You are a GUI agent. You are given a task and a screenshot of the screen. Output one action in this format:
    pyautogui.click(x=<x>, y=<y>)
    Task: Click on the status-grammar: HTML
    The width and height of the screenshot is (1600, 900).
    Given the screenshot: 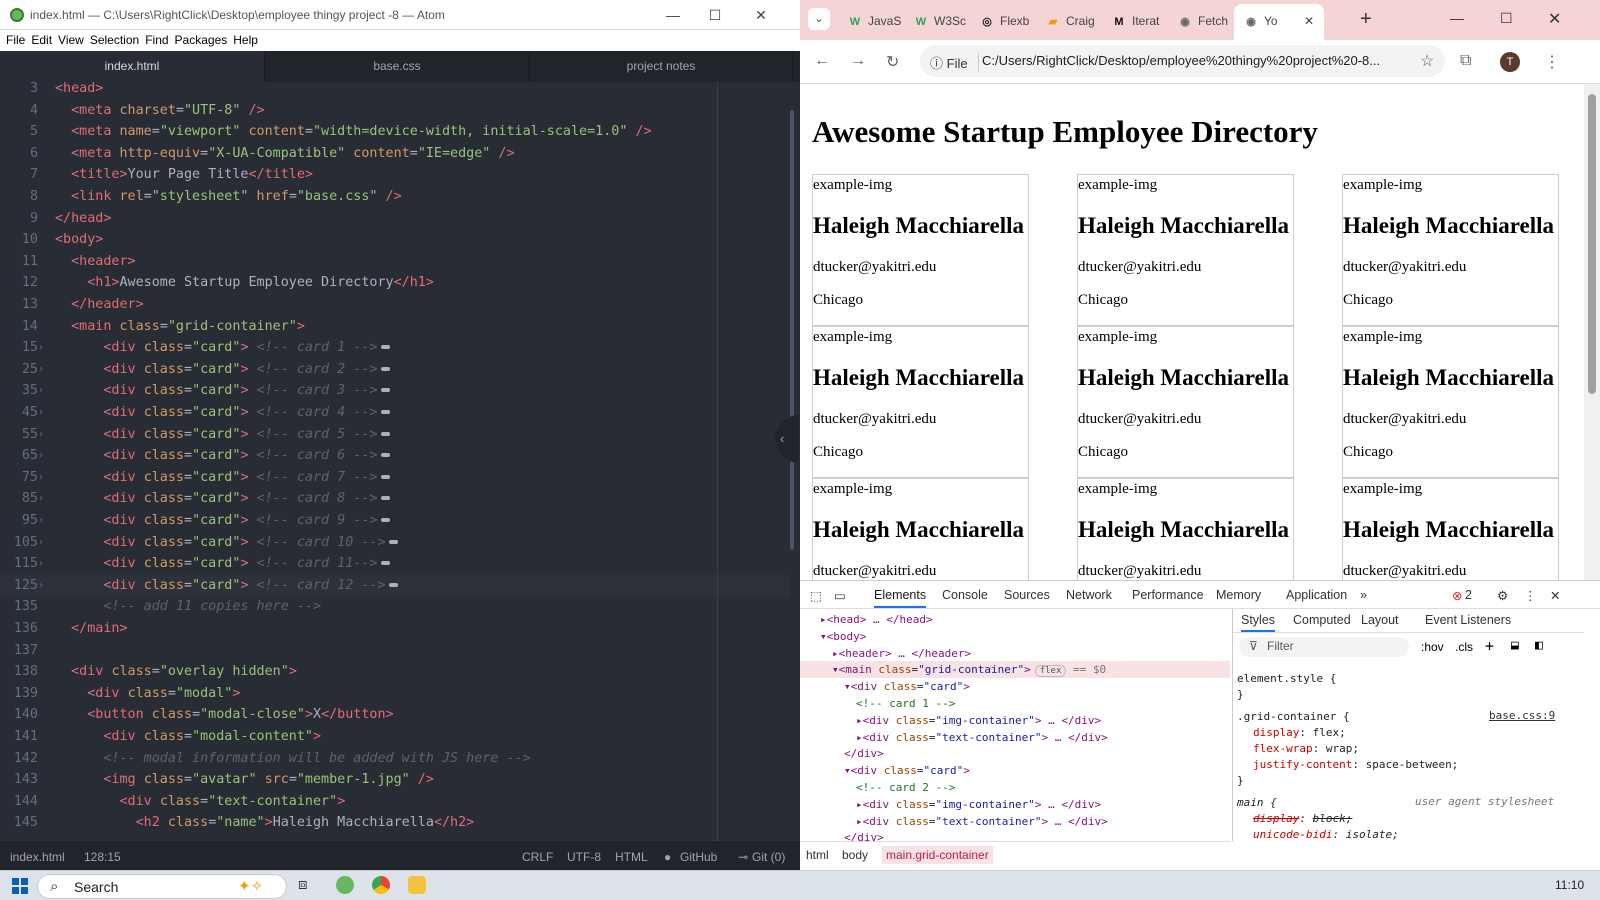 What is the action you would take?
    pyautogui.click(x=631, y=857)
    